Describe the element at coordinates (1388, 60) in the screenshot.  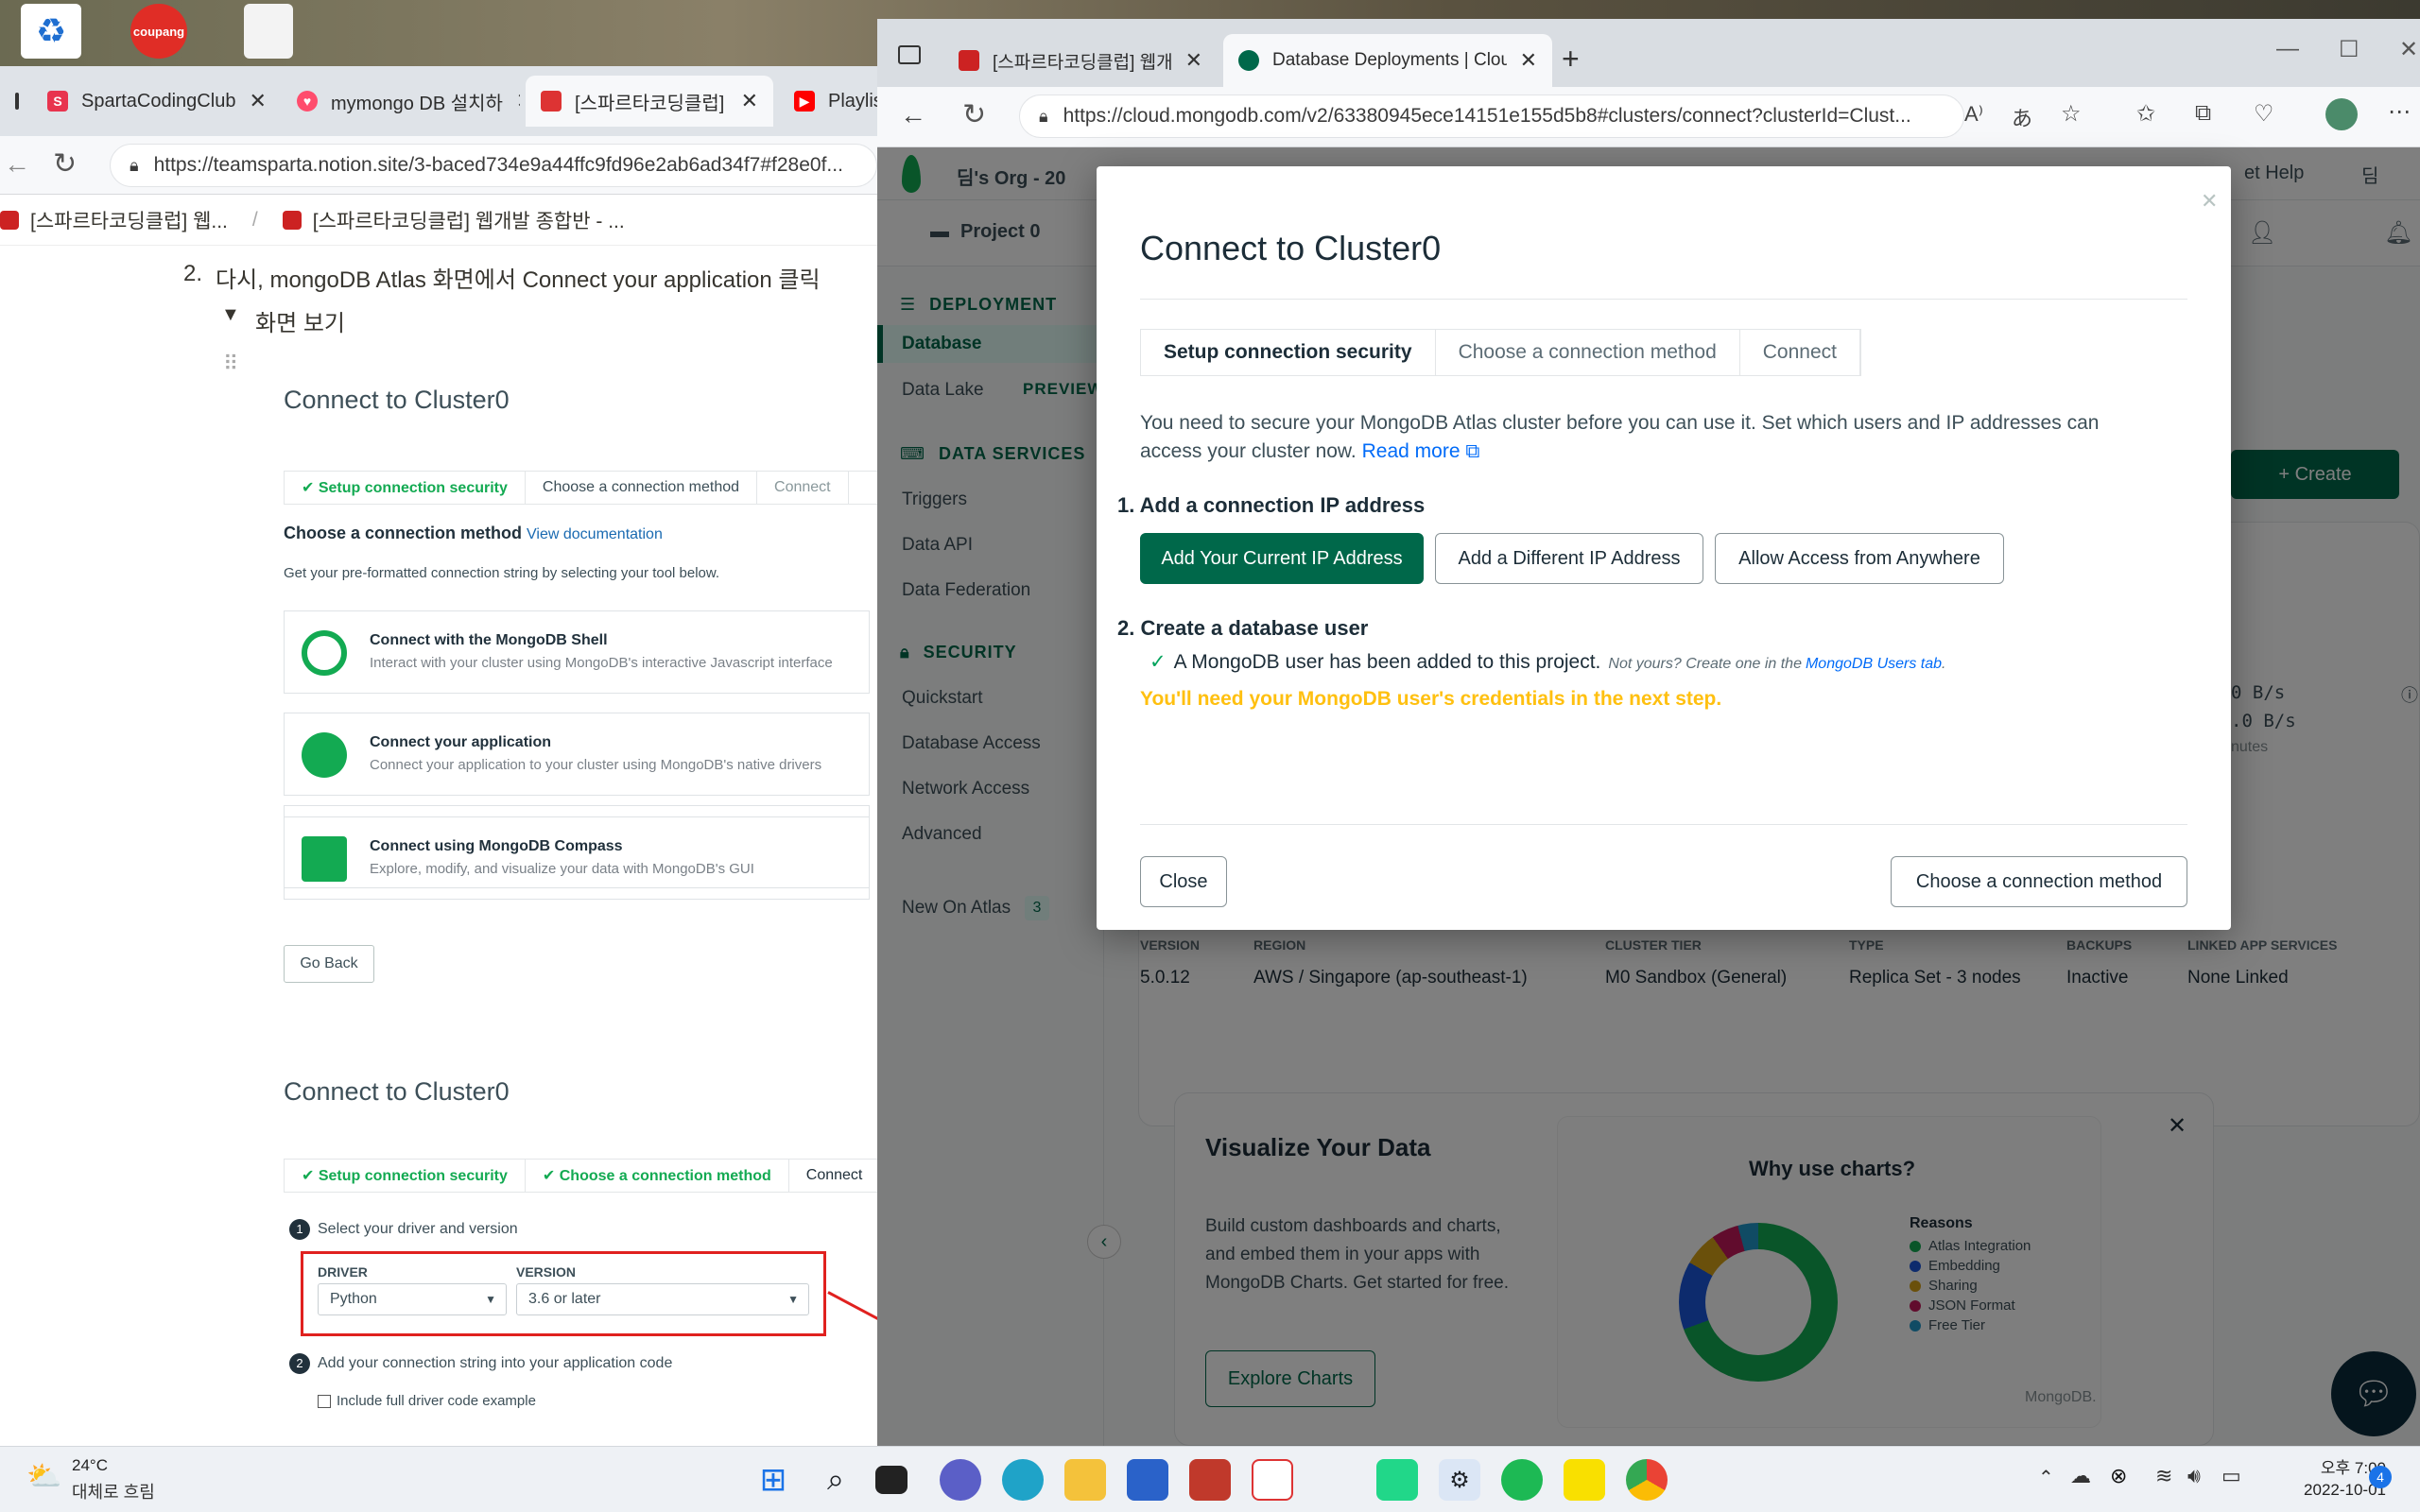
I see `tab-database-deployments: Database Deployments | Cloud: I ✕` at that location.